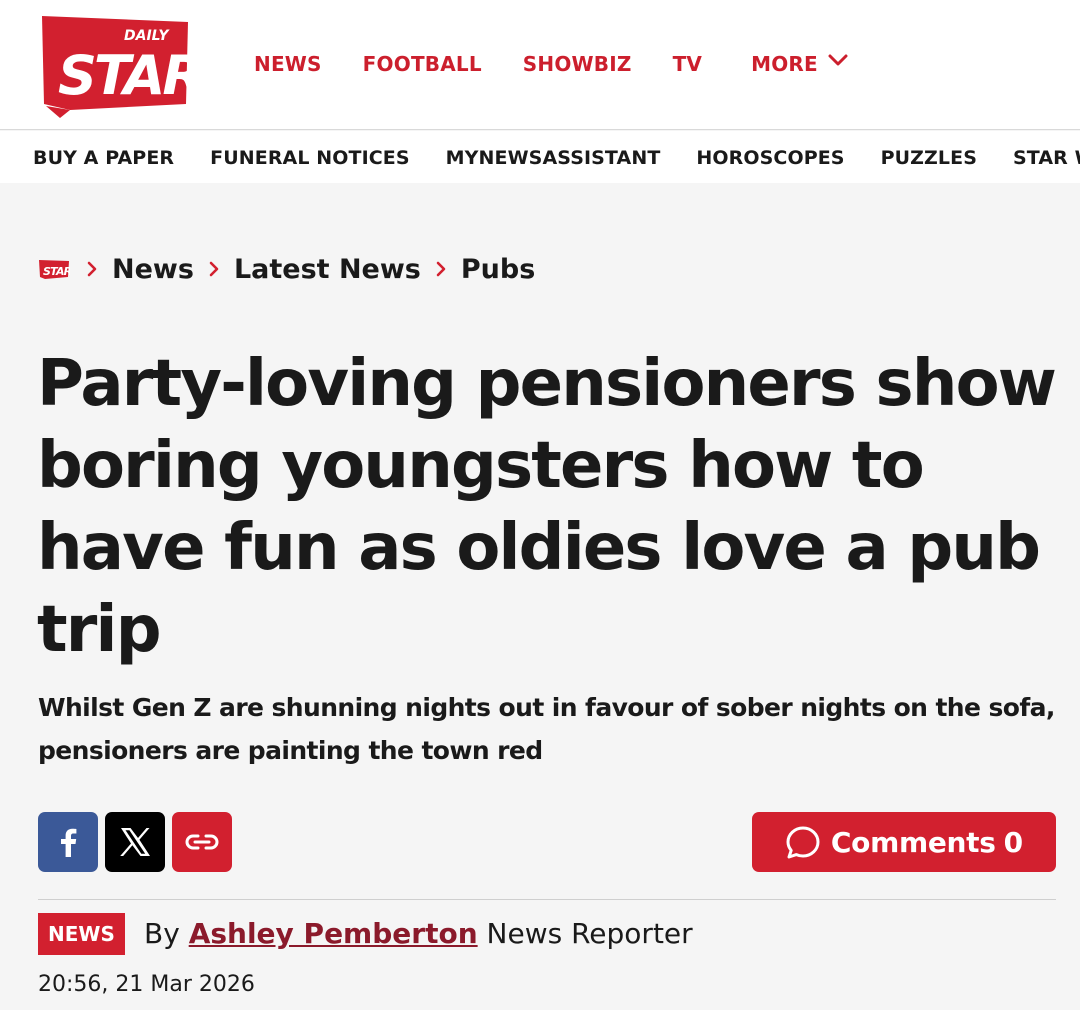  I want to click on nav-more-button: MORE, so click(799, 64).